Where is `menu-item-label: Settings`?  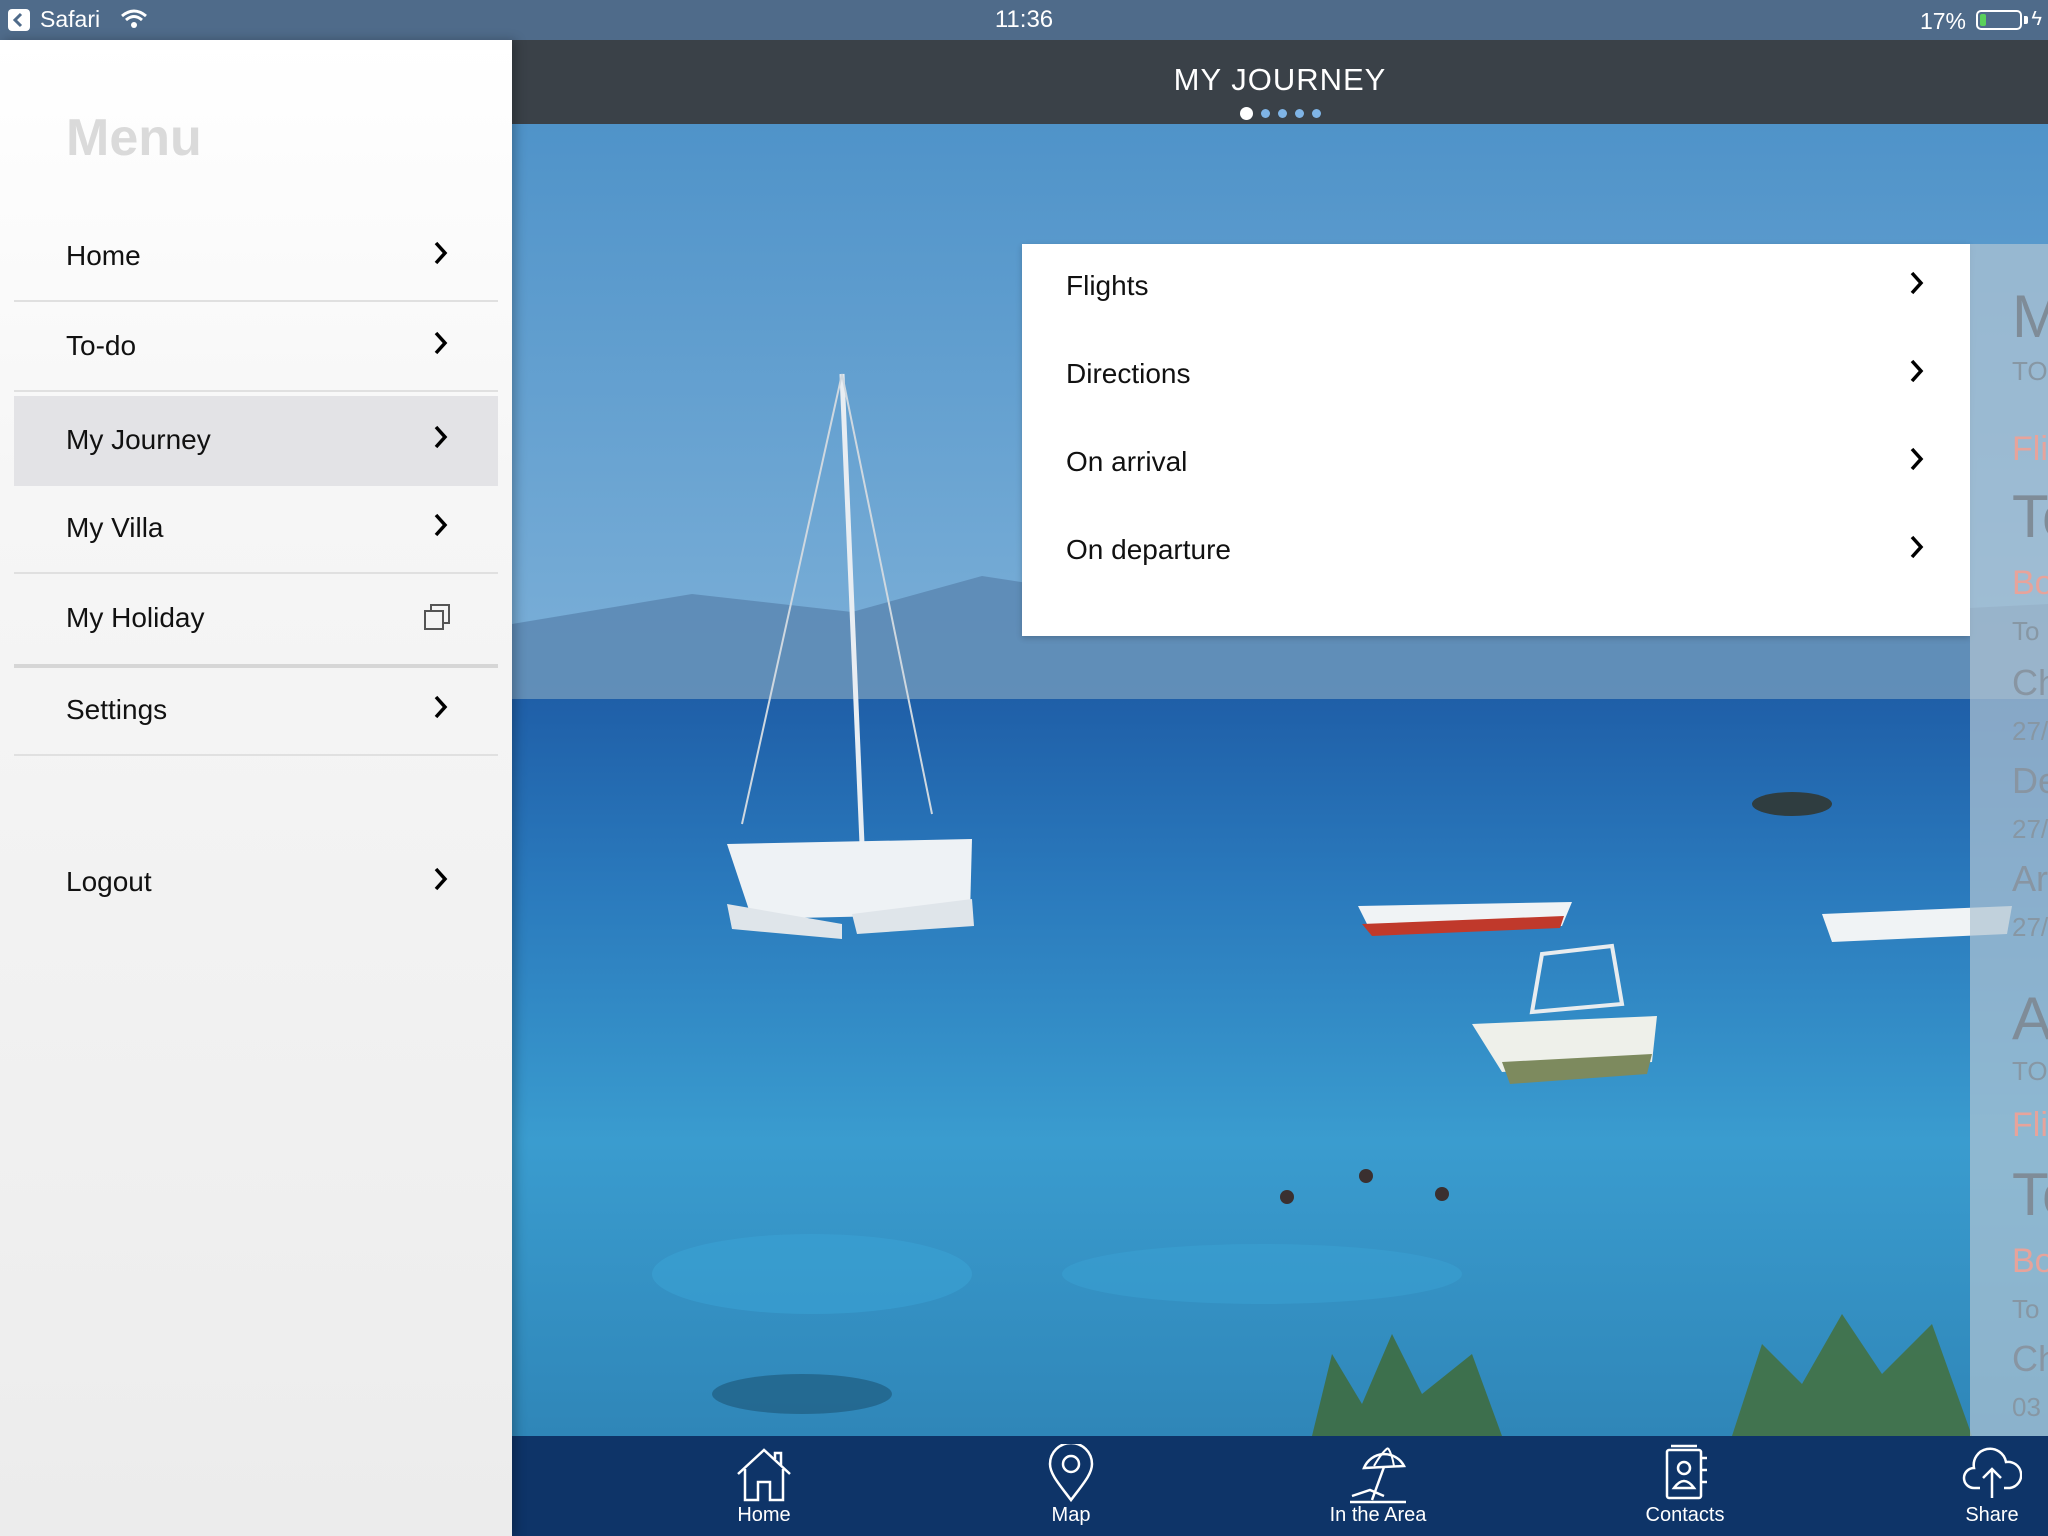
menu-item-label: Settings is located at coordinates (117, 709).